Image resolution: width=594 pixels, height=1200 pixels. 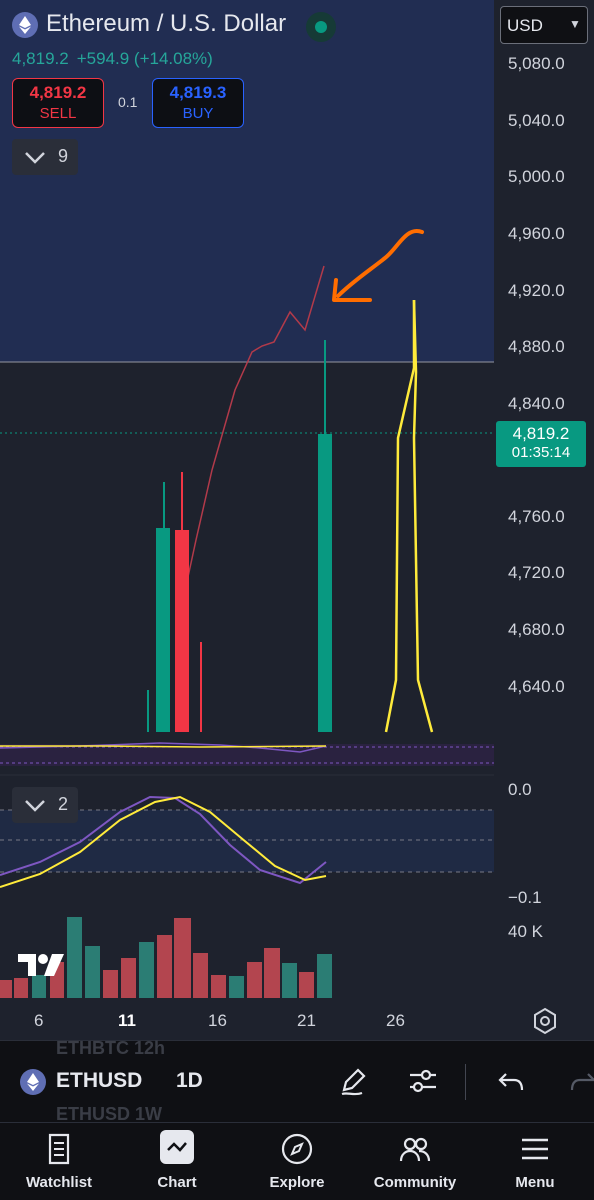 I want to click on price-summary: 4,819.2 +594.9 (+14.08%), so click(x=112, y=59).